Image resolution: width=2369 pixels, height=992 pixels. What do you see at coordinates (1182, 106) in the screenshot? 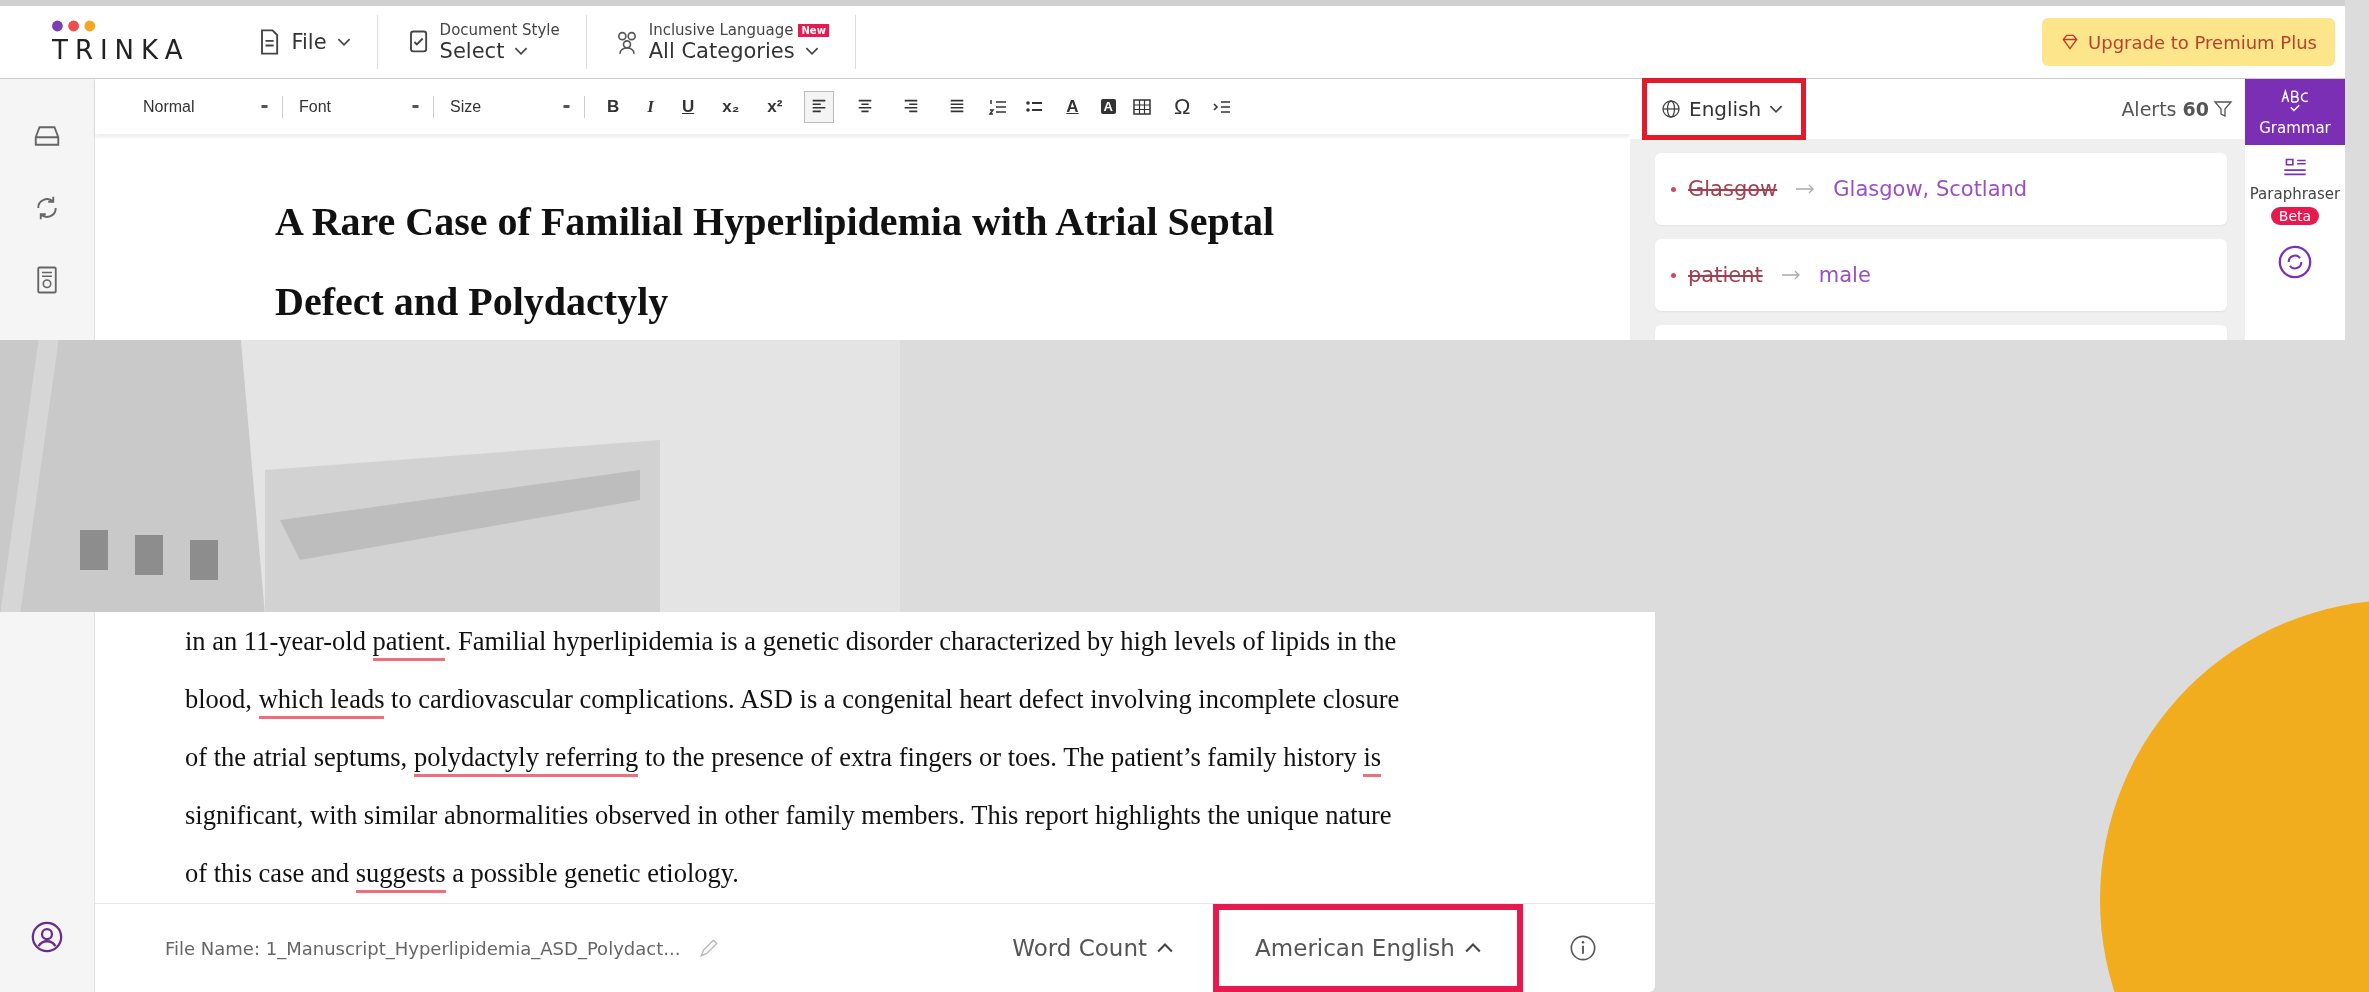
I see `toolbar-button: Ω` at bounding box center [1182, 106].